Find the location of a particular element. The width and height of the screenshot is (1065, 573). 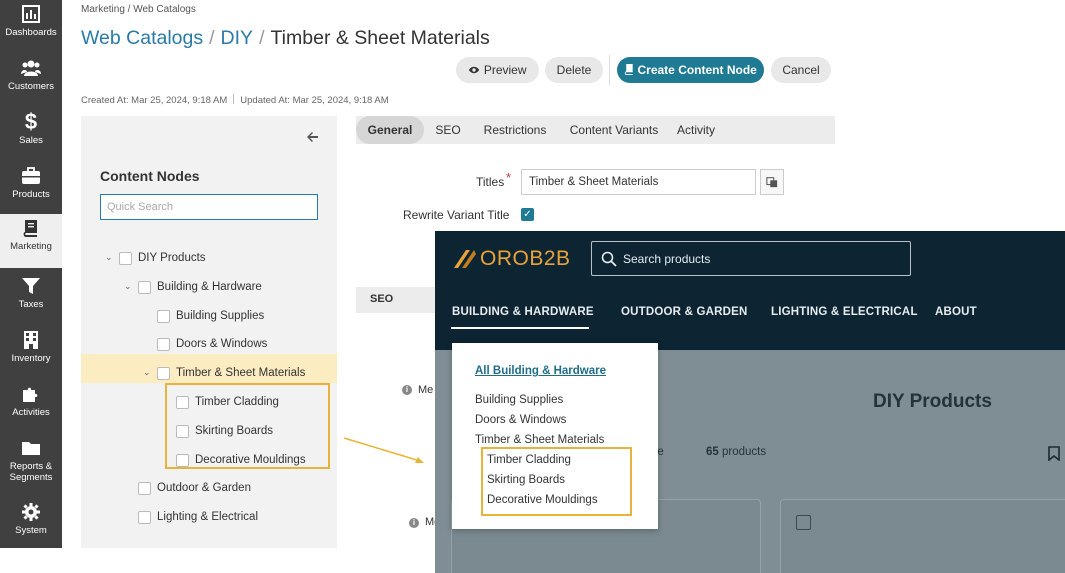

menu-link-skirting-boards: Skirting Boards is located at coordinates (526, 480).